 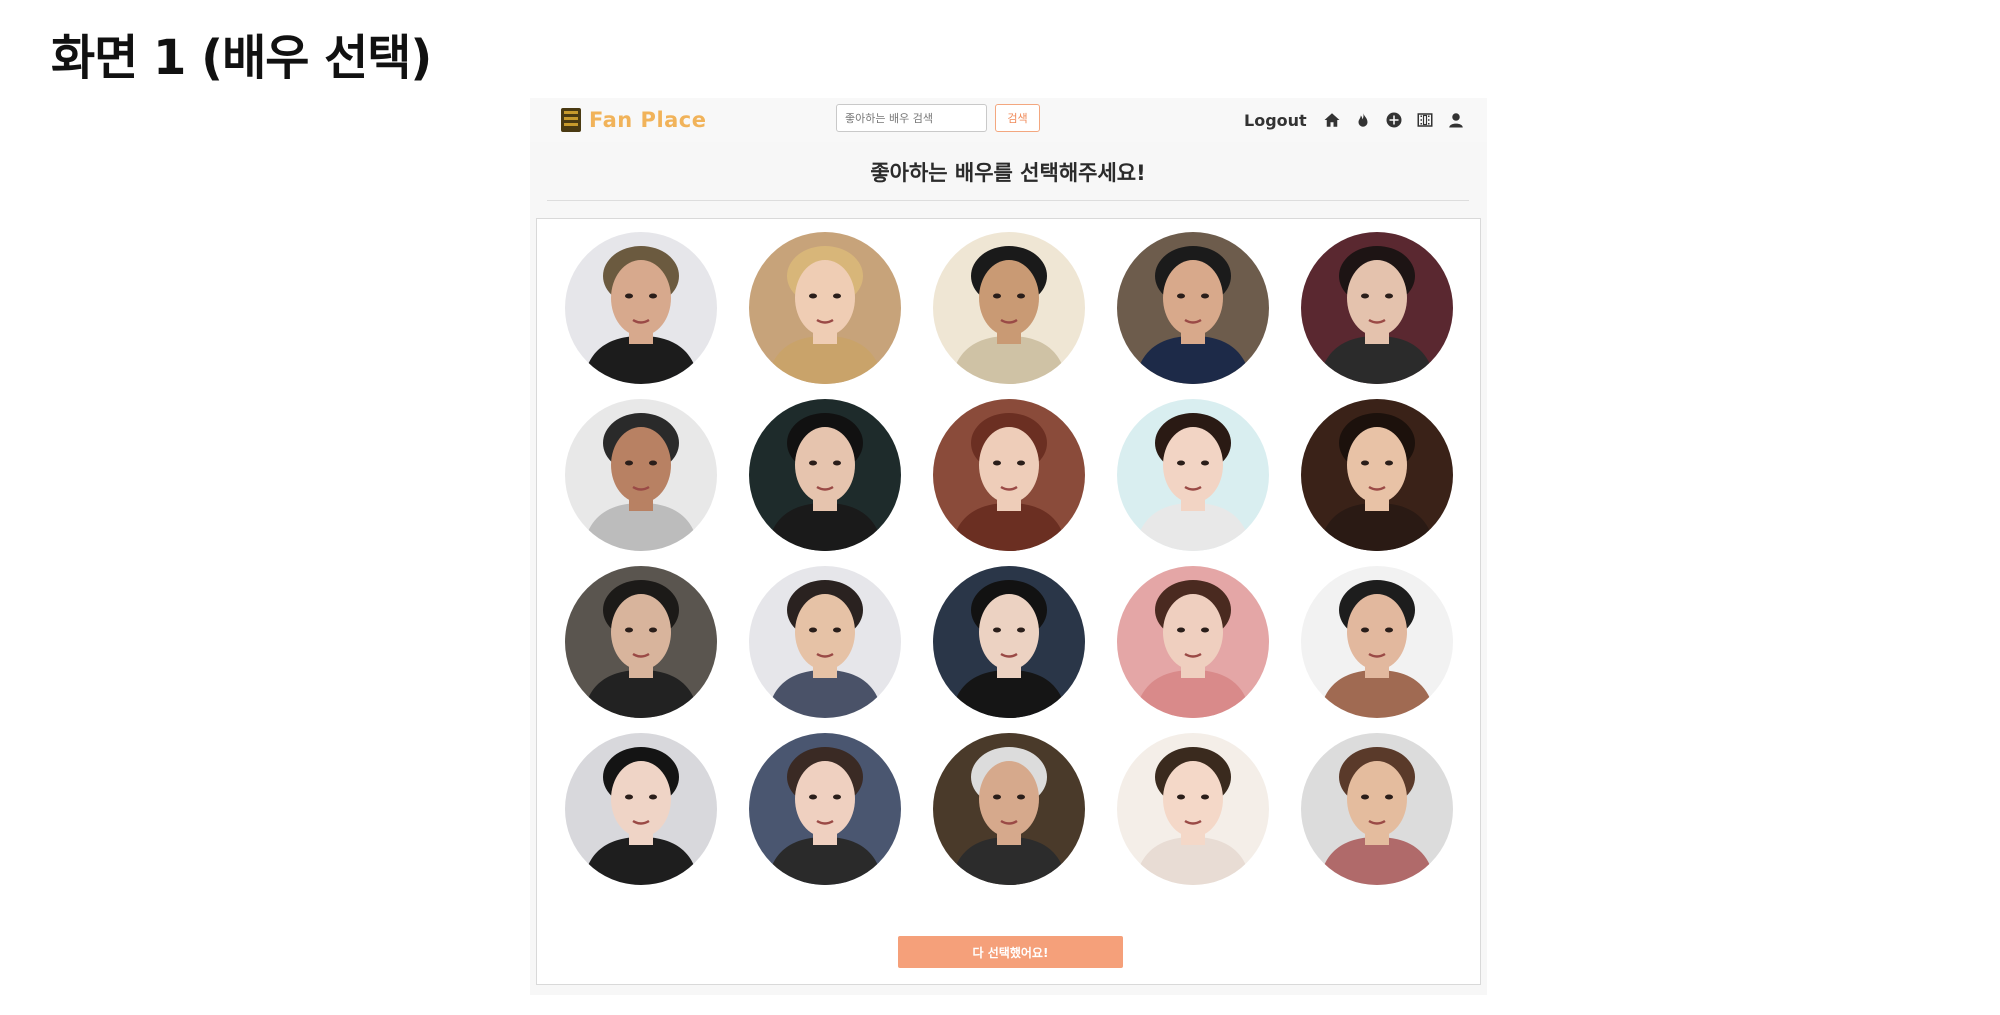 I want to click on slide-title: 화면 1 (배우 선택), so click(x=241, y=58).